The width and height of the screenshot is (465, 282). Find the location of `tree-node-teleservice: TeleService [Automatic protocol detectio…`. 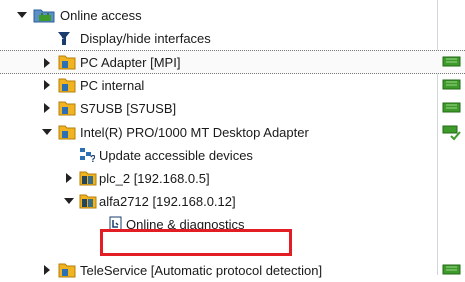

tree-node-teleservice: TeleService [Automatic protocol detectio… is located at coordinates (232, 270).